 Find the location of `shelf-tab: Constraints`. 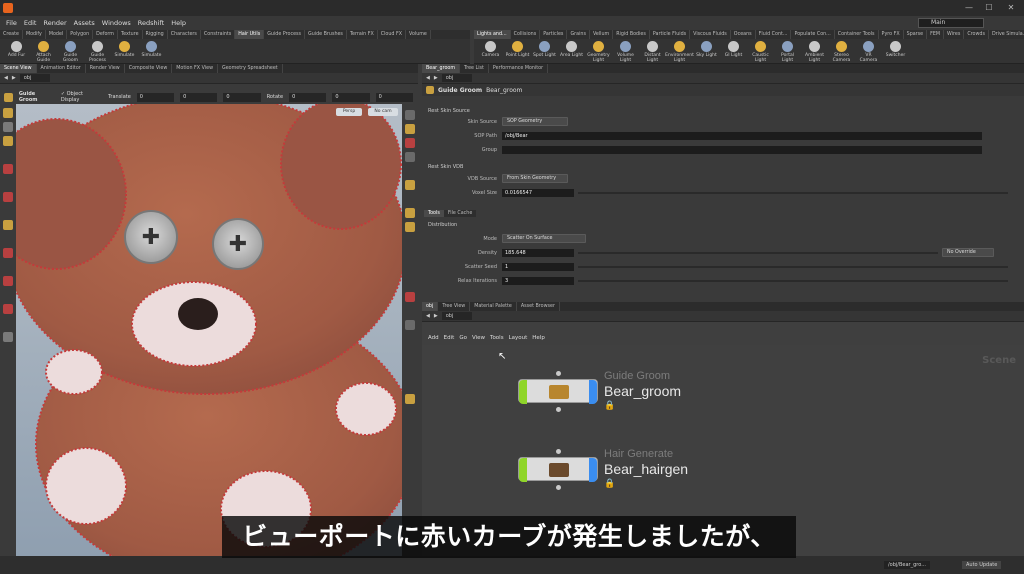

shelf-tab: Constraints is located at coordinates (218, 34).